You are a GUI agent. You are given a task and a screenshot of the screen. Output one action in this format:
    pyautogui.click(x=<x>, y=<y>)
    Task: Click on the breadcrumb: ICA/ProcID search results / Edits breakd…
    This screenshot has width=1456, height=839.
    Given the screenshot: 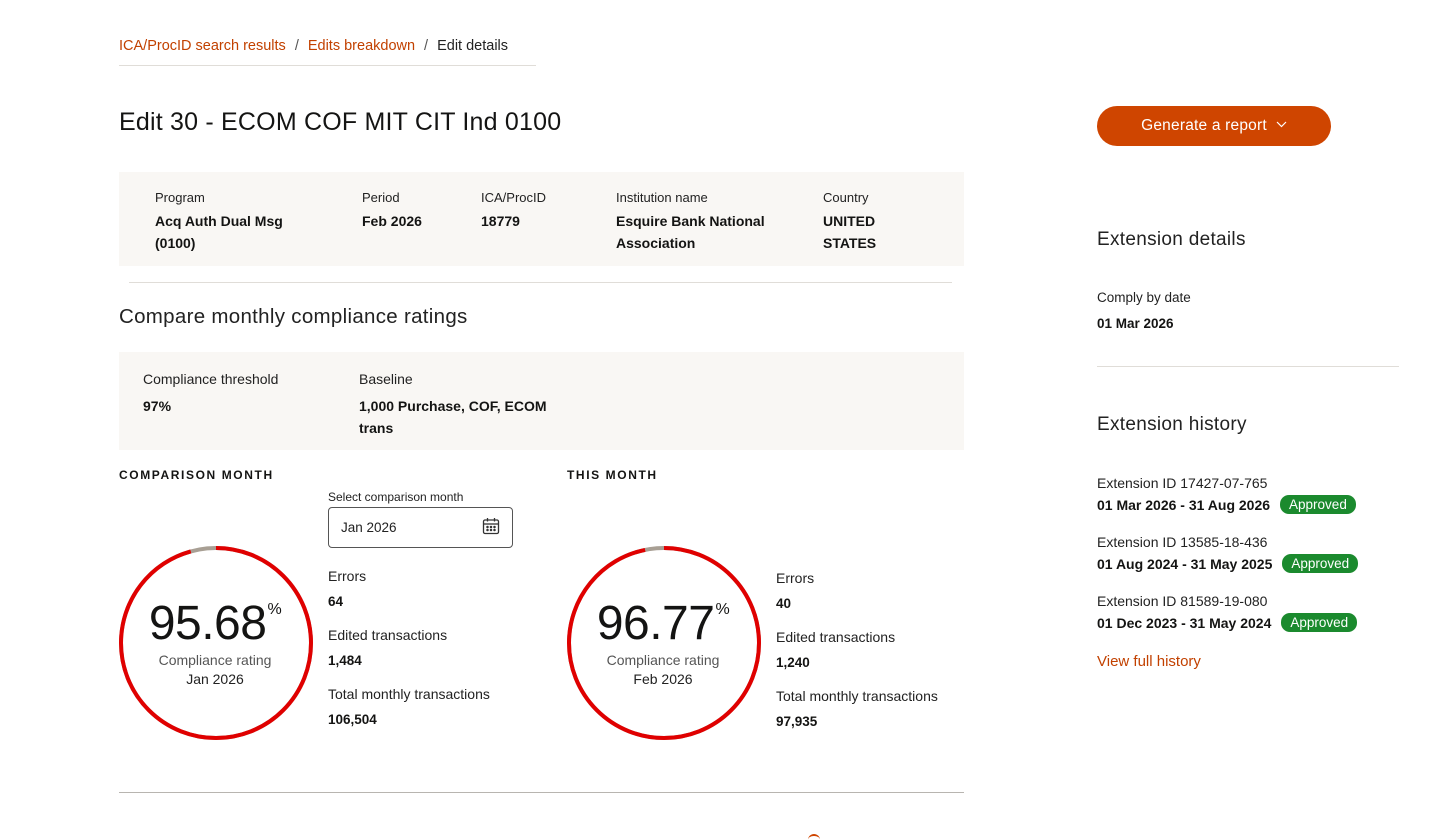 What is the action you would take?
    pyautogui.click(x=327, y=52)
    